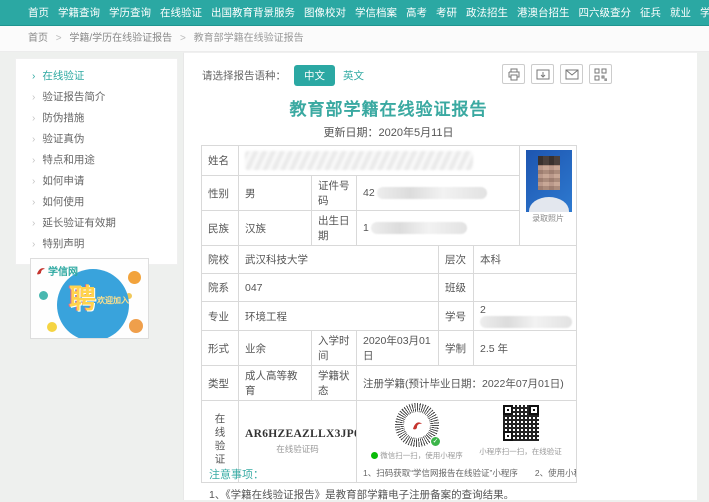 Image resolution: width=709 pixels, height=502 pixels. What do you see at coordinates (338, 259) in the screenshot?
I see `school-value: 武汉科技大学` at bounding box center [338, 259].